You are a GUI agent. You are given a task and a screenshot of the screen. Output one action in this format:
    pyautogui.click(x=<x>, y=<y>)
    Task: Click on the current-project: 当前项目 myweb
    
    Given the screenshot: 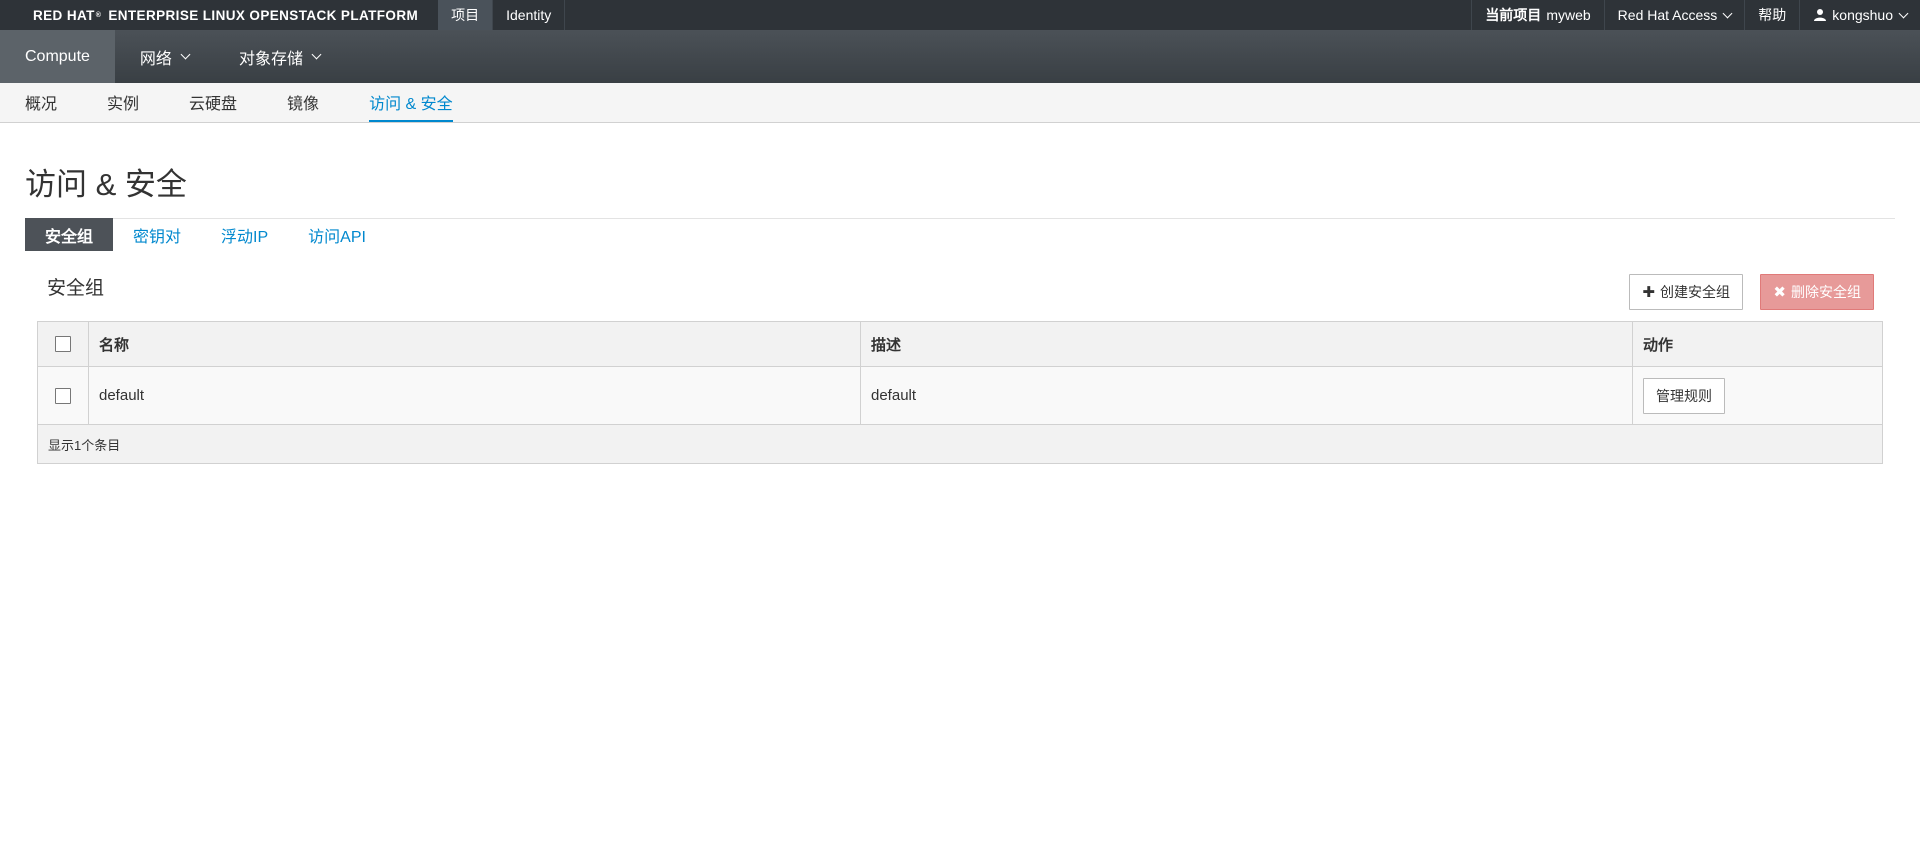 What is the action you would take?
    pyautogui.click(x=1537, y=15)
    